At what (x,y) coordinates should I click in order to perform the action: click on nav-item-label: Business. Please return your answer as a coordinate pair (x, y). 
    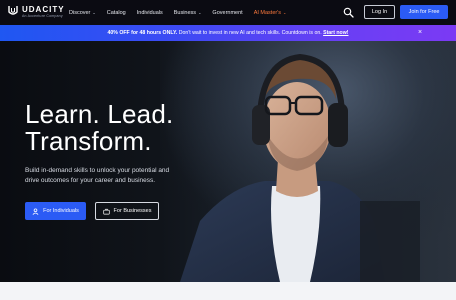
    Looking at the image, I should click on (185, 12).